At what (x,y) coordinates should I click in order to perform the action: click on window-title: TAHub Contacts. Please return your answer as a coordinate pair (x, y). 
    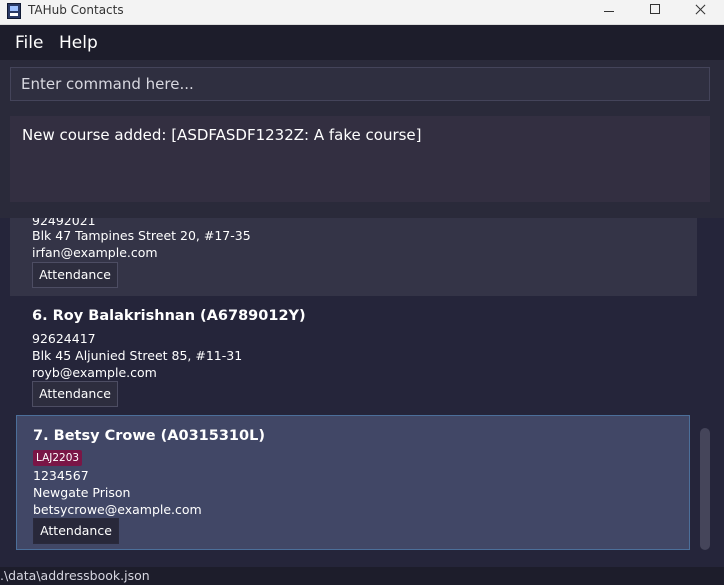
    Looking at the image, I should click on (76, 10).